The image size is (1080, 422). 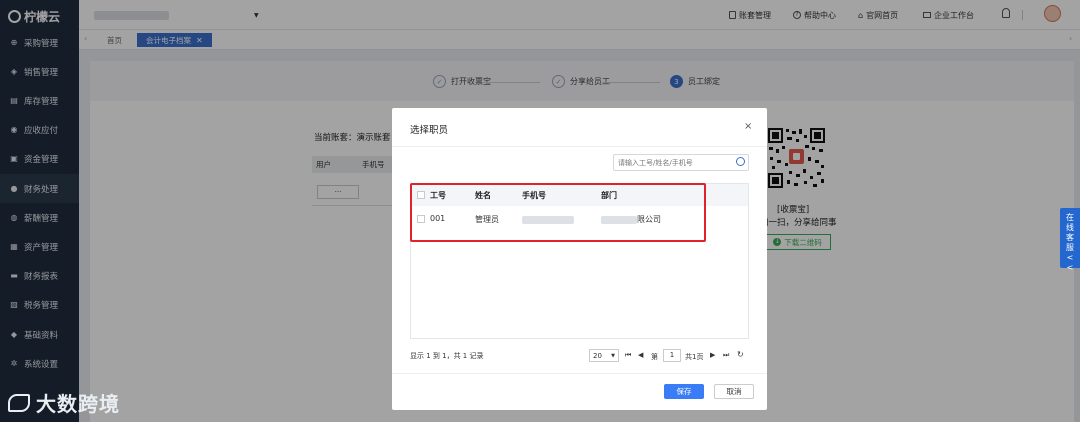 What do you see at coordinates (640, 355) in the screenshot?
I see `prev-page-icon: ◀` at bounding box center [640, 355].